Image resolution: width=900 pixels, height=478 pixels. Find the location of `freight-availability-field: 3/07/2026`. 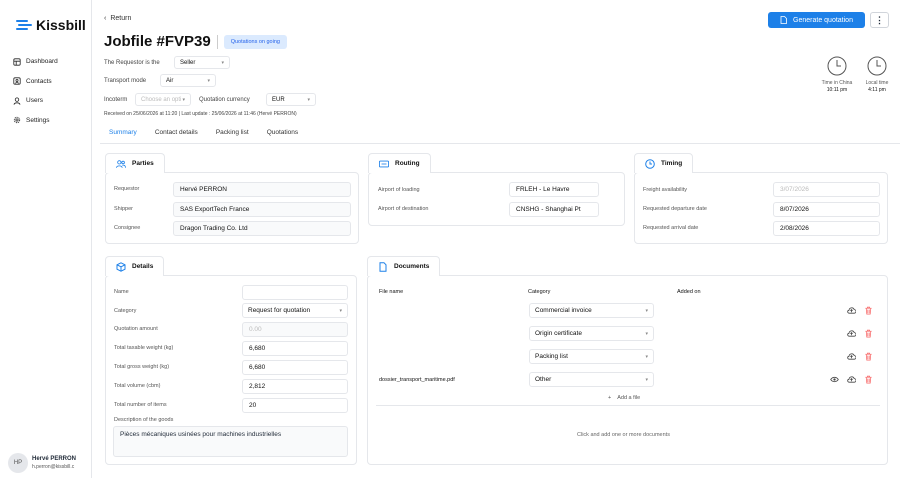

freight-availability-field: 3/07/2026 is located at coordinates (826, 189).